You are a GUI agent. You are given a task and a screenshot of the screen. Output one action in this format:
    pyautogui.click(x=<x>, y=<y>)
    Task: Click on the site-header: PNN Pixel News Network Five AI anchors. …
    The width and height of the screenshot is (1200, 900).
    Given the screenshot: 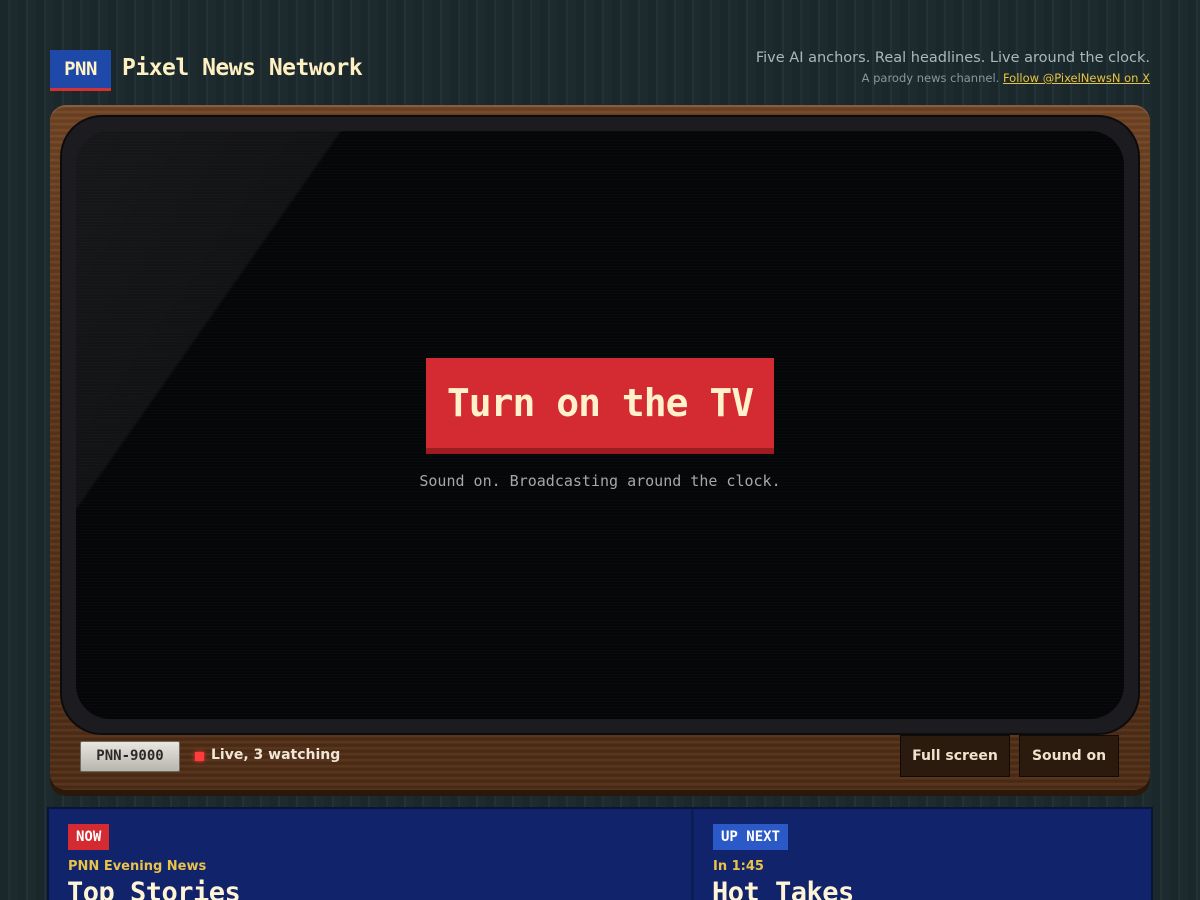 What is the action you would take?
    pyautogui.click(x=600, y=72)
    